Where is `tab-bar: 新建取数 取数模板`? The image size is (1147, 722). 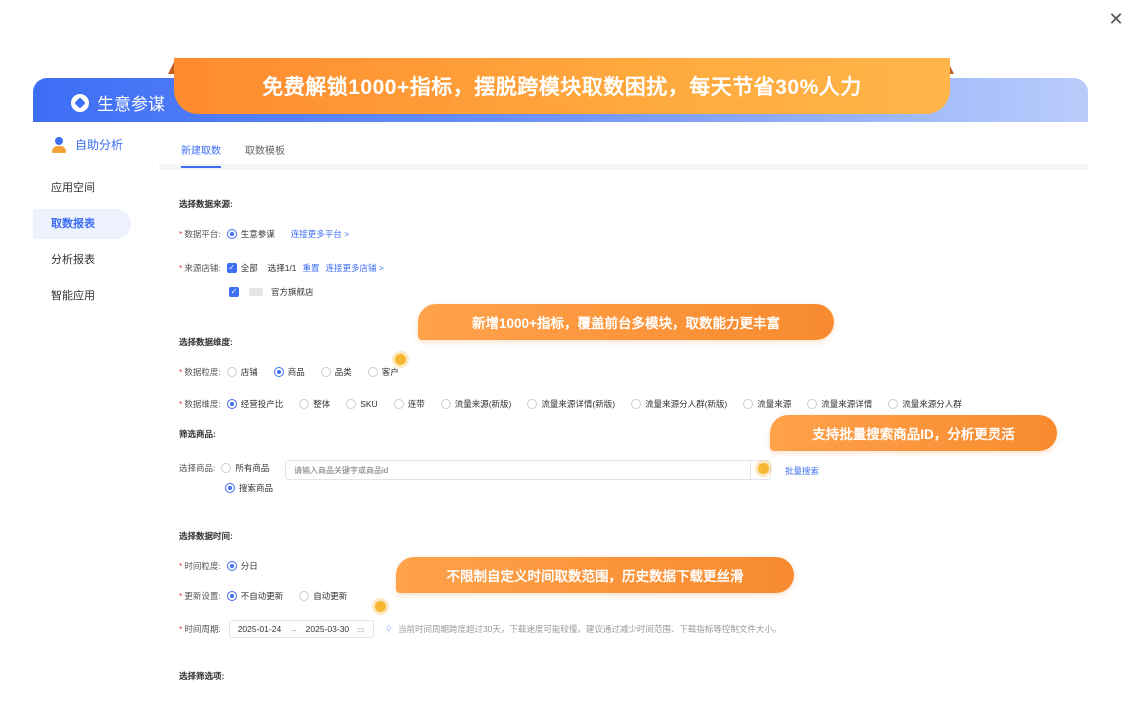
tab-bar: 新建取数 取数模板 is located at coordinates (623, 146).